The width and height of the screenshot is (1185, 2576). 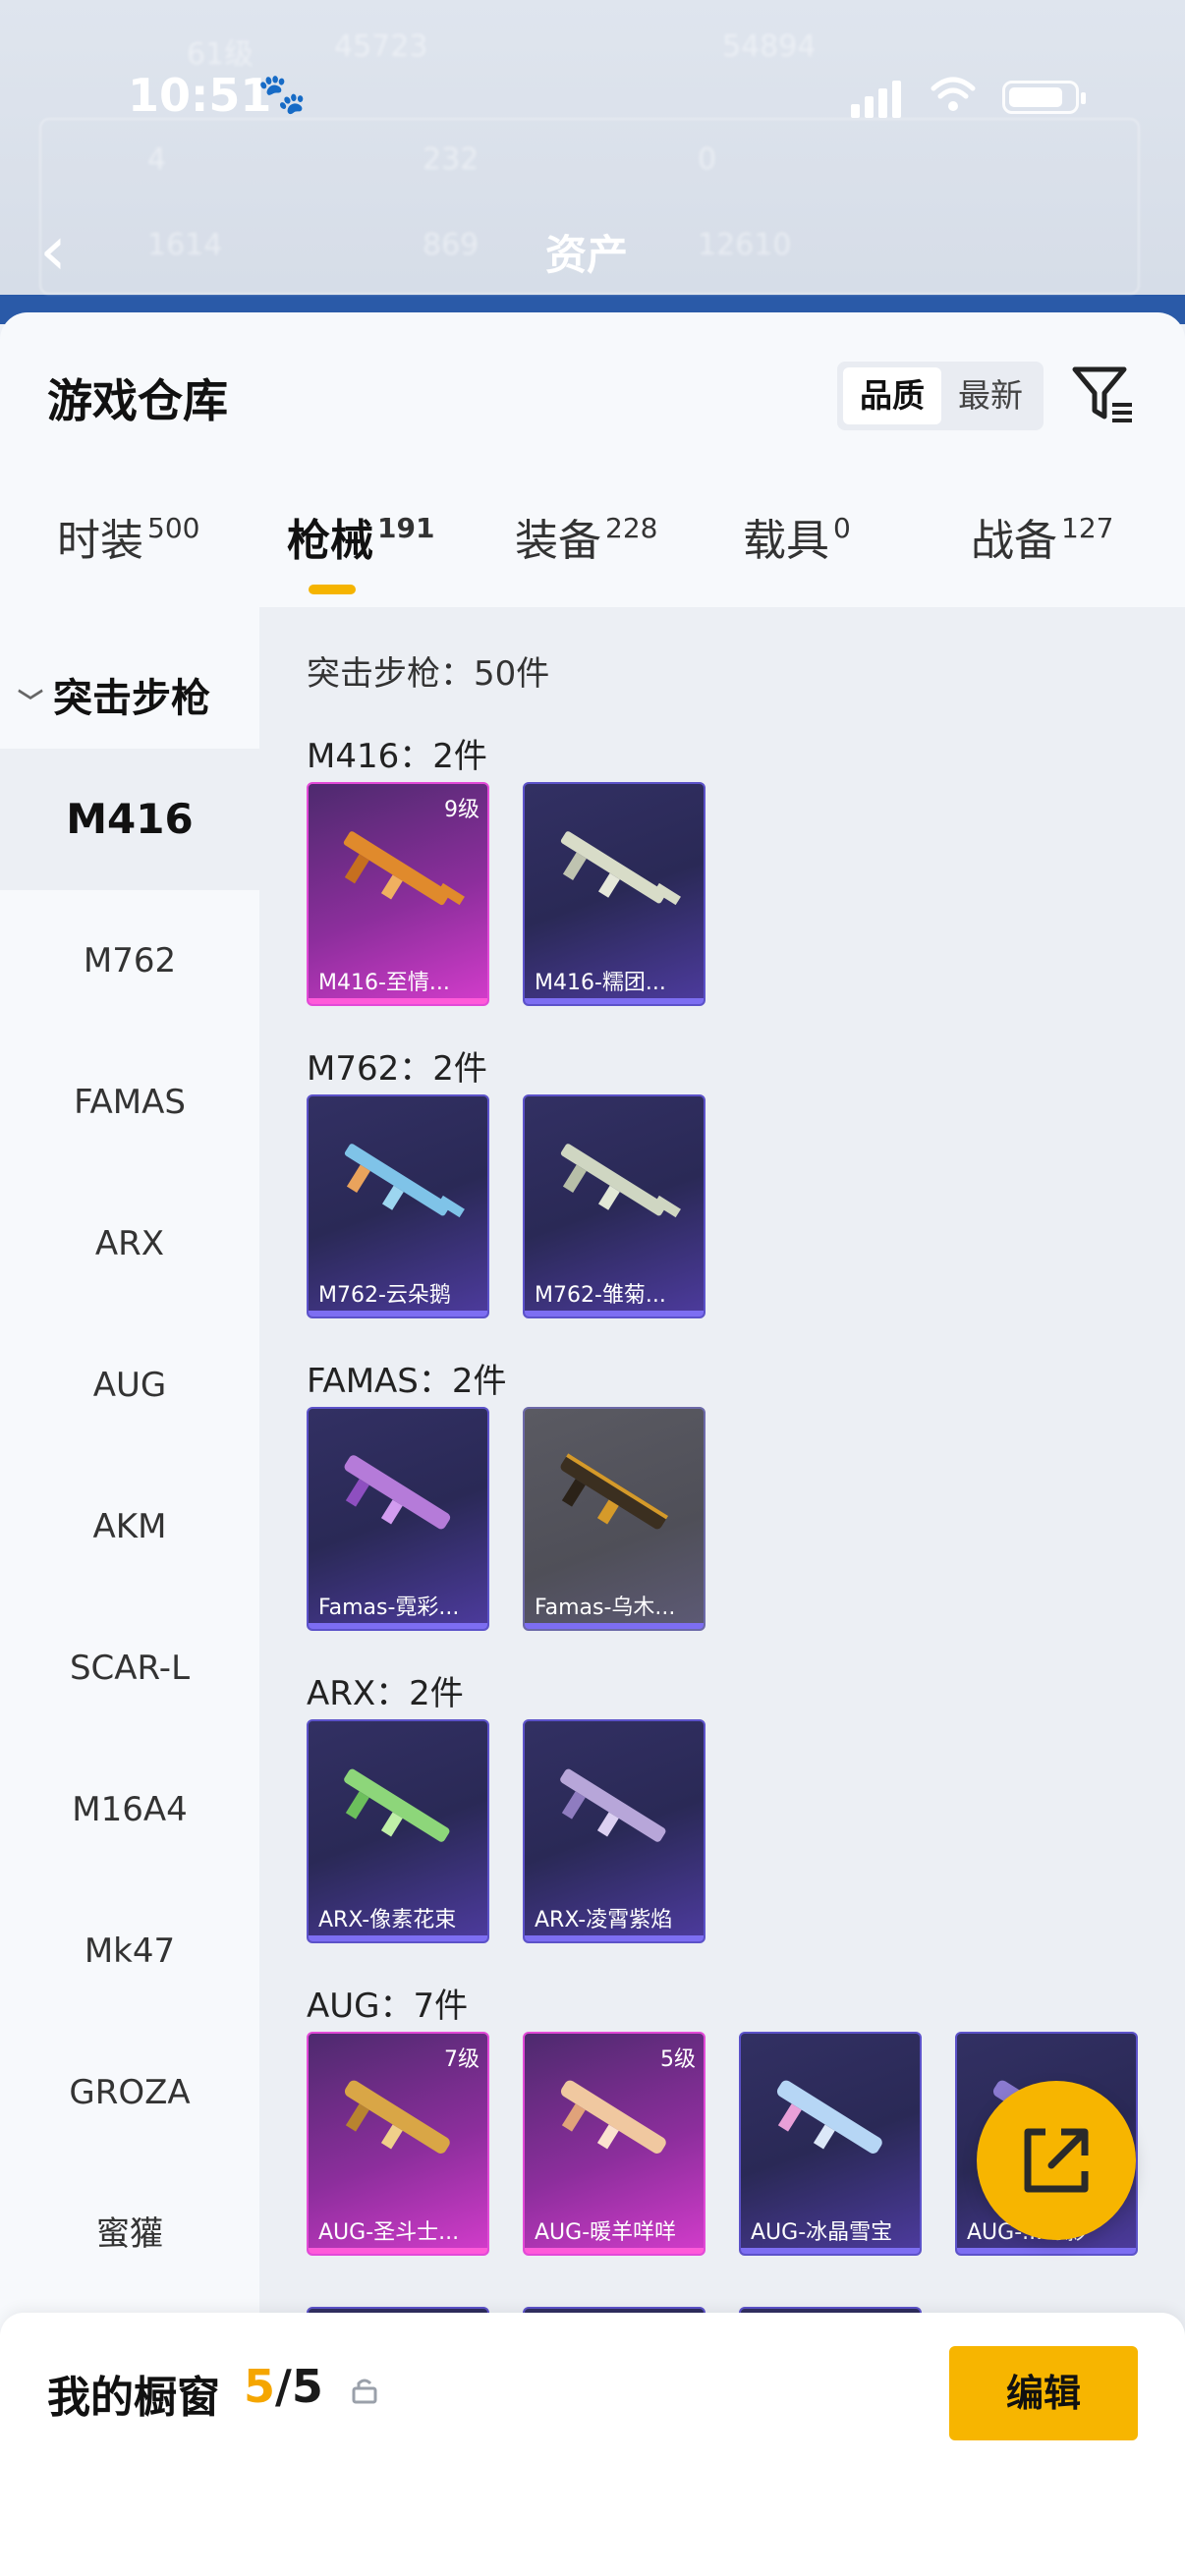 What do you see at coordinates (130, 1244) in the screenshot?
I see `rail-item-arx: ARX` at bounding box center [130, 1244].